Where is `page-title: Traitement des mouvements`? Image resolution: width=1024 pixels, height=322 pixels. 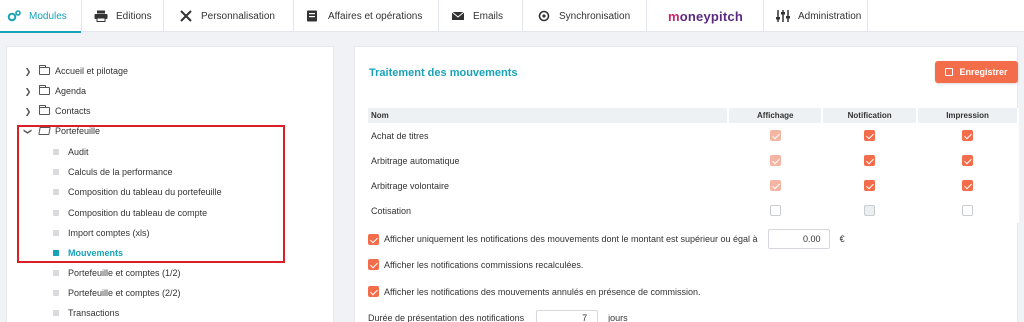 page-title: Traitement des mouvements is located at coordinates (443, 73).